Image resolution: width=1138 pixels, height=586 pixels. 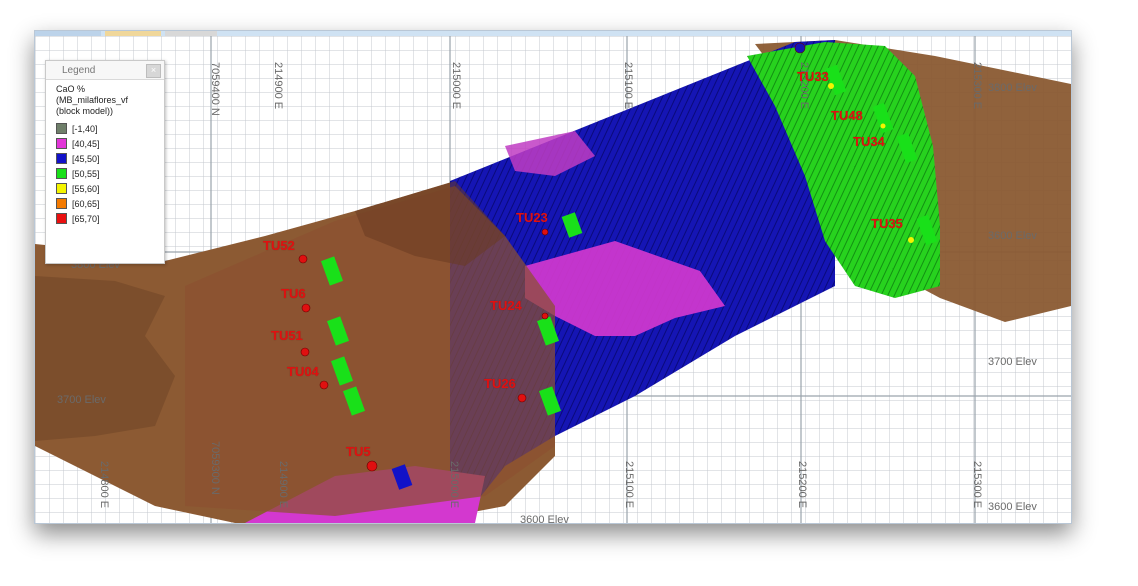 What do you see at coordinates (86, 143) in the screenshot?
I see `legend-range: [40,45]` at bounding box center [86, 143].